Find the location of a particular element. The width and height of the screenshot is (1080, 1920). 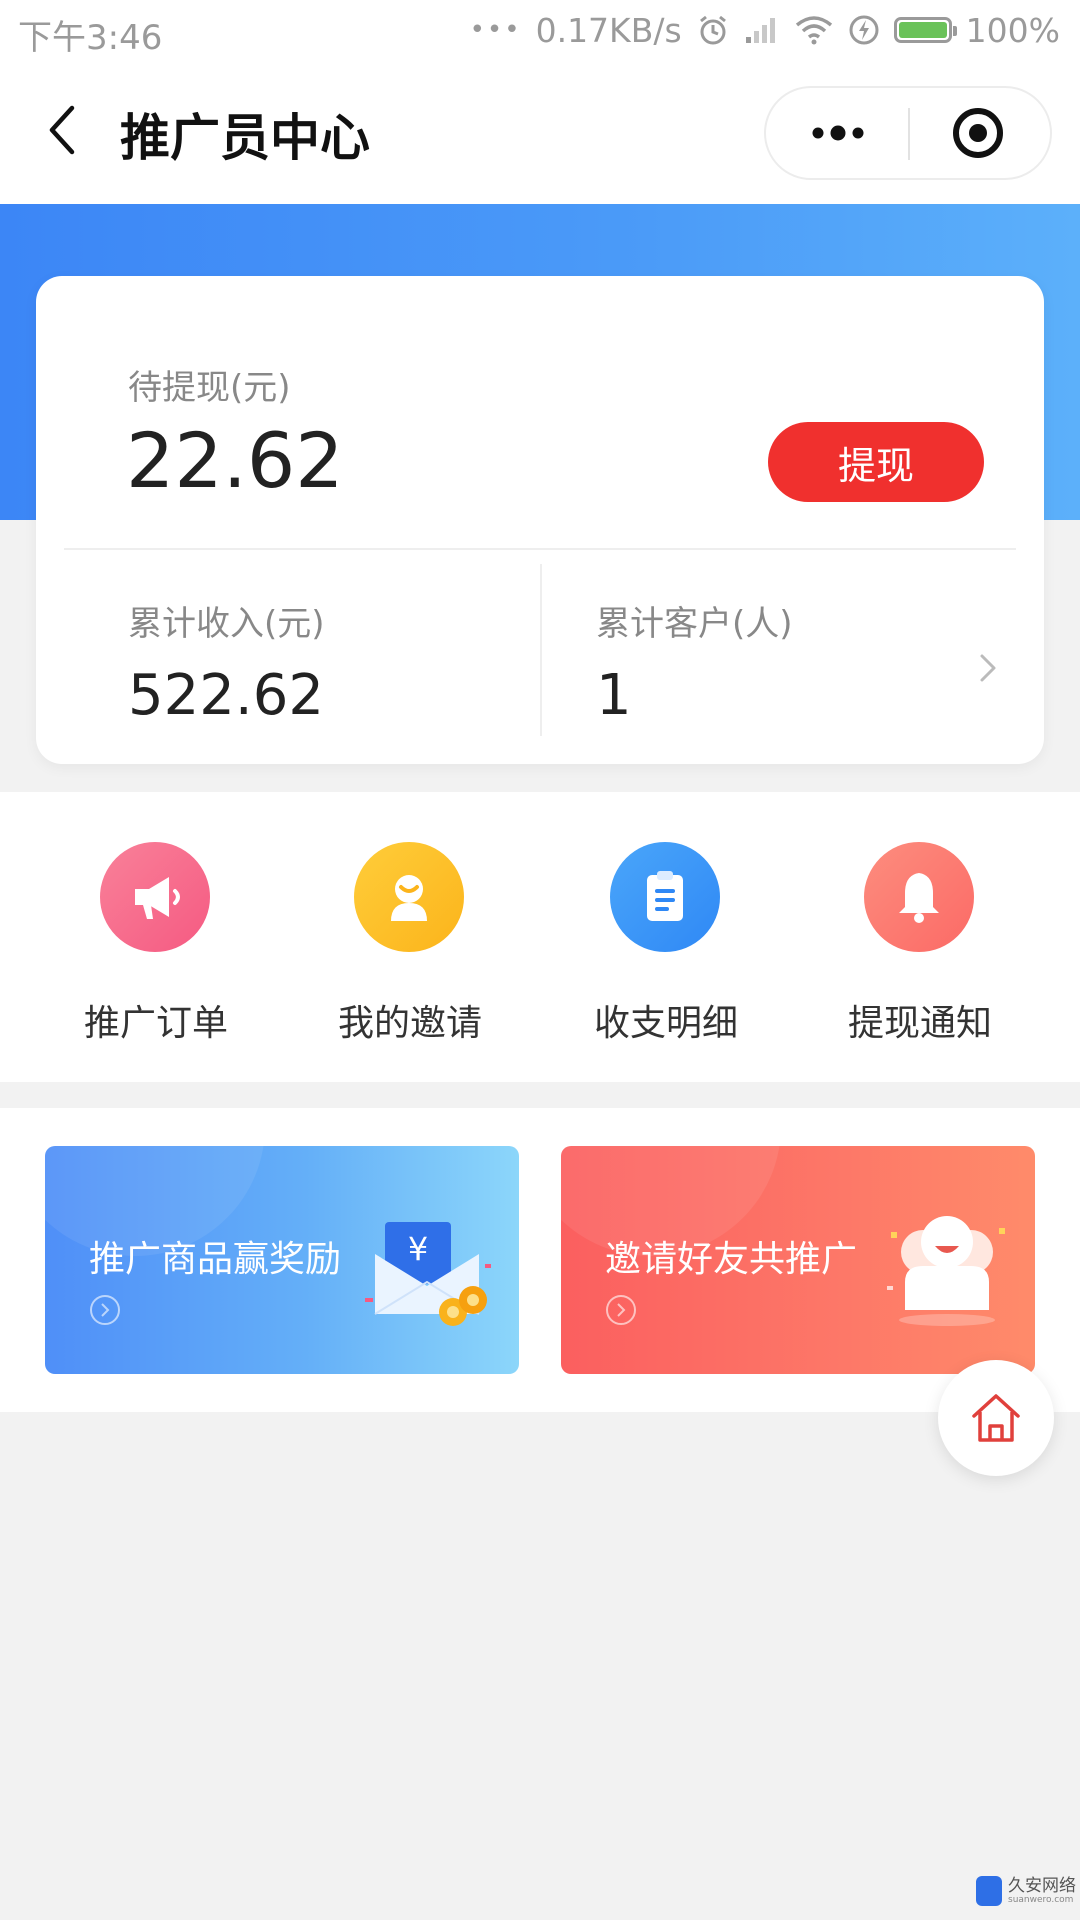

card-divider is located at coordinates (540, 549).